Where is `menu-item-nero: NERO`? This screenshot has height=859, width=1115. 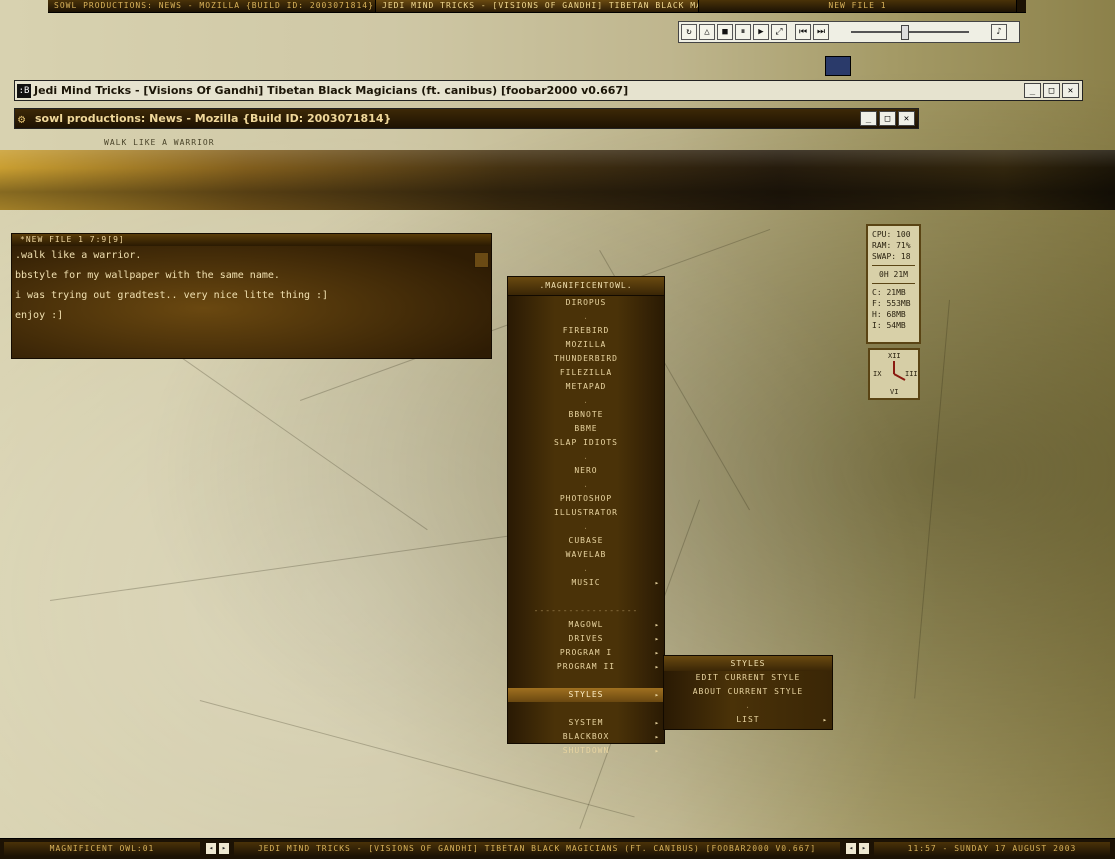 menu-item-nero: NERO is located at coordinates (586, 471).